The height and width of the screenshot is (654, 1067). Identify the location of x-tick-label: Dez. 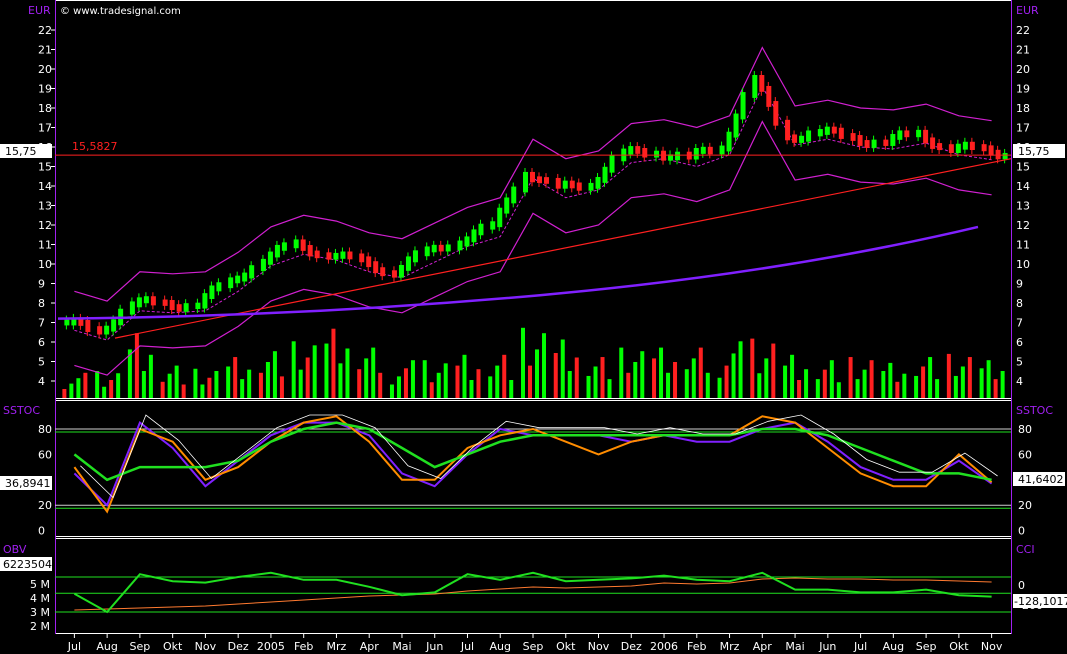
(238, 646).